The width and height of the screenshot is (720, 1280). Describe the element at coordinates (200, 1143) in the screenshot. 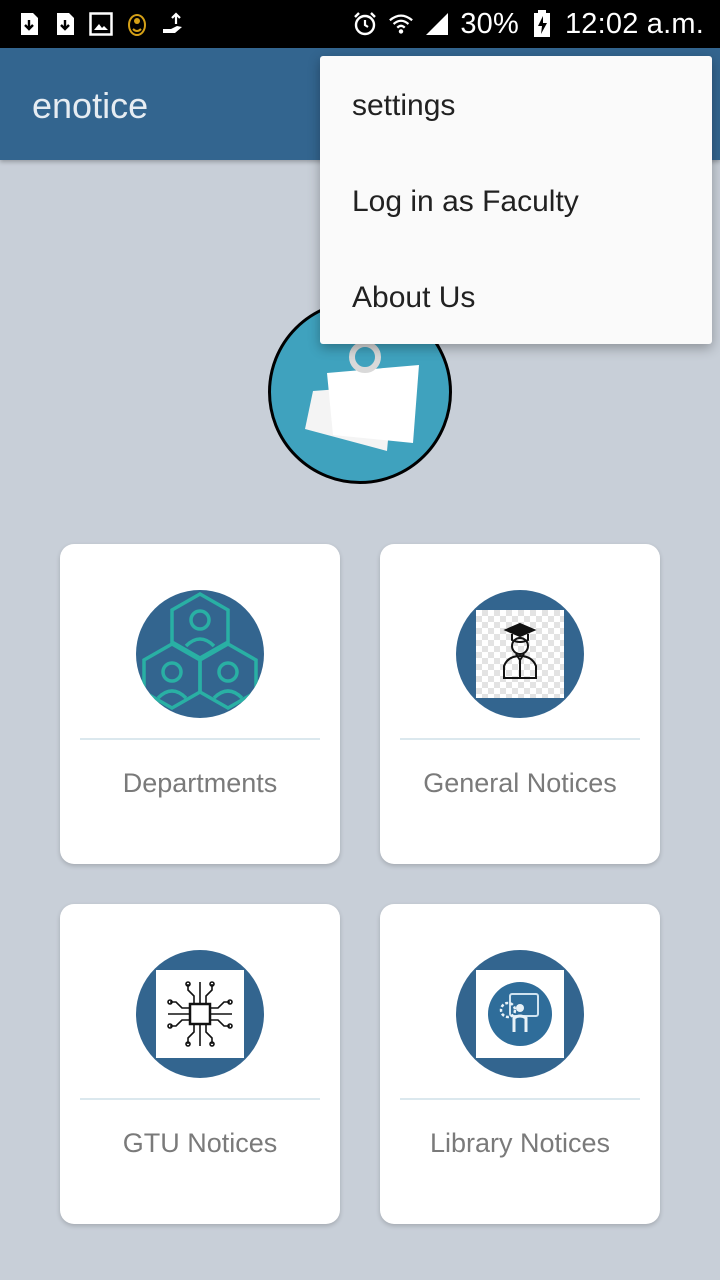

I see `gtu-notices-label: GTU Notices` at that location.